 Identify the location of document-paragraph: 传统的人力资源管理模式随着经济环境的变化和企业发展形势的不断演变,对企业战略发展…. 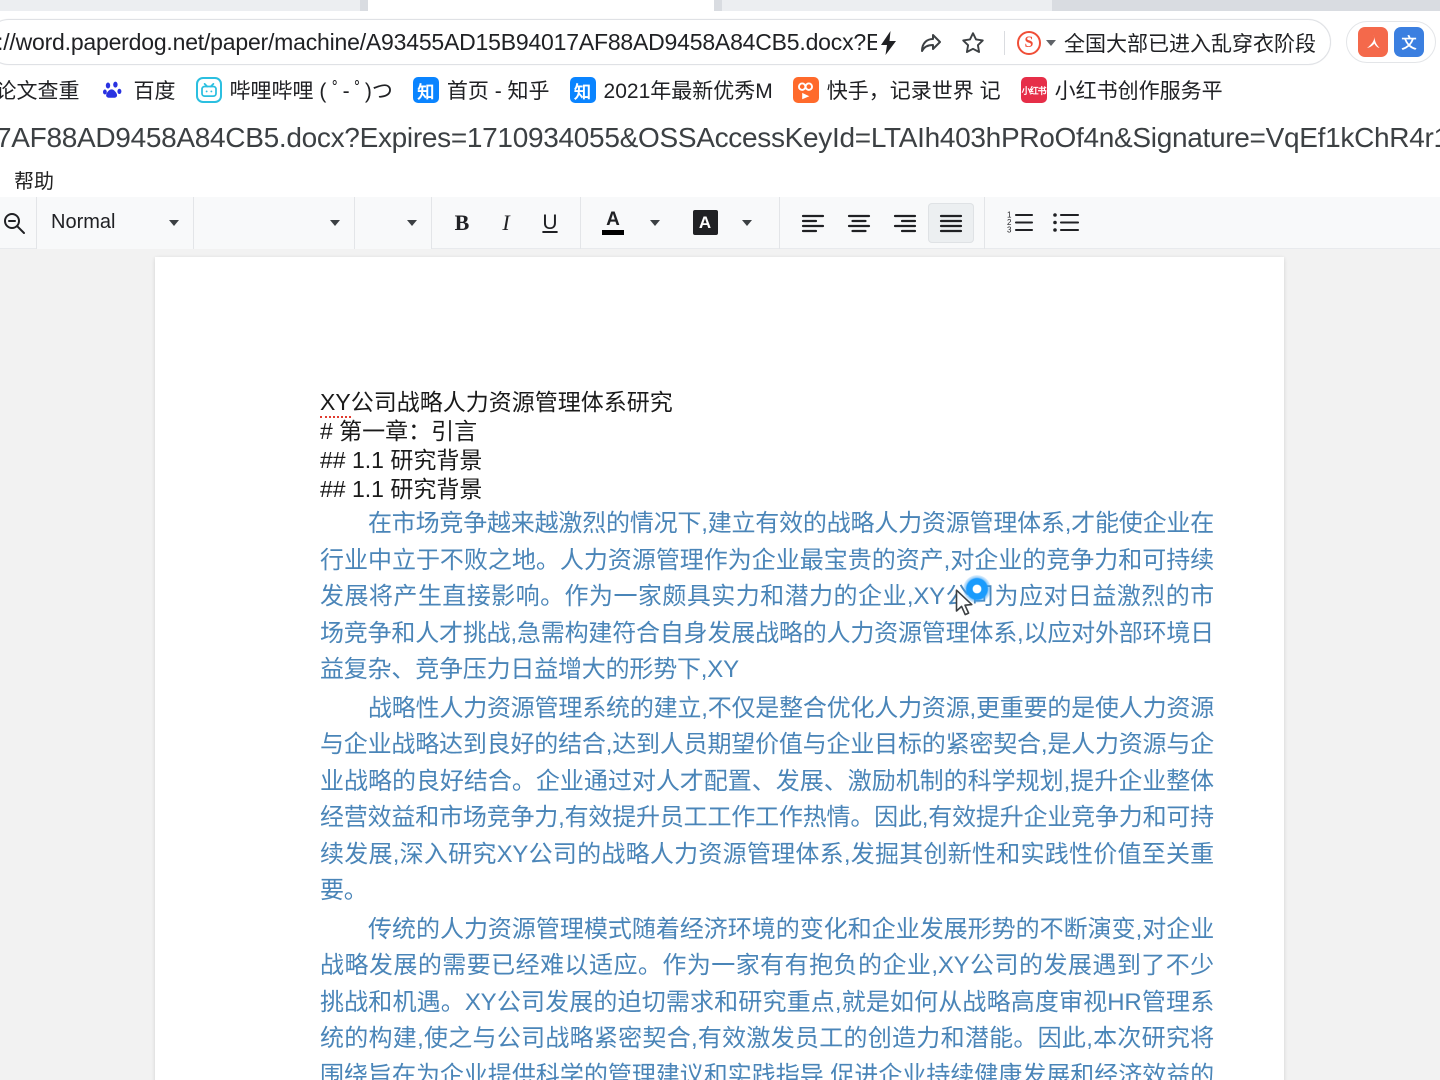
(767, 997).